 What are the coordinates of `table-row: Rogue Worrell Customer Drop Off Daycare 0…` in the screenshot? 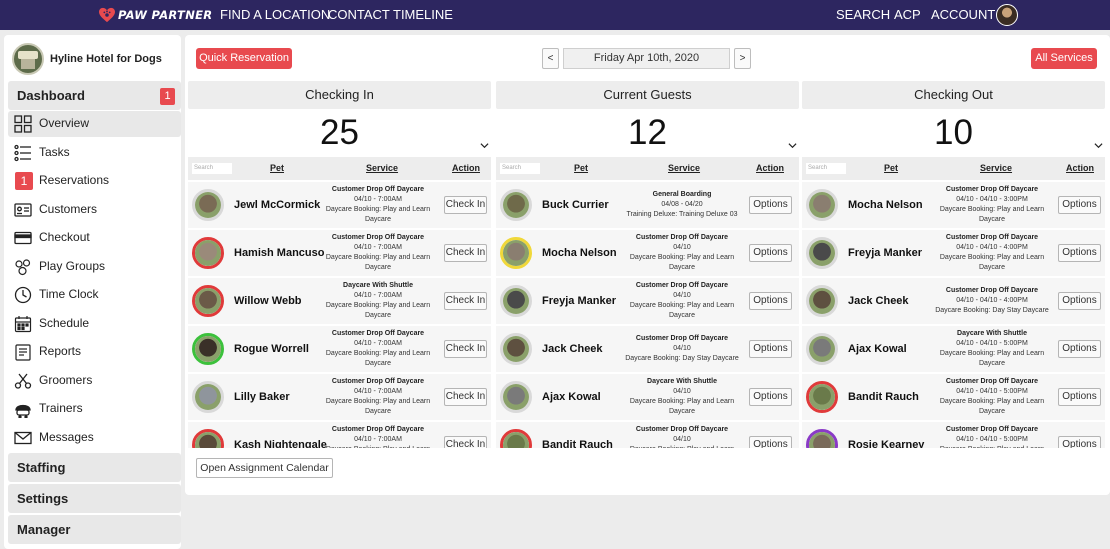 It's located at (339, 349).